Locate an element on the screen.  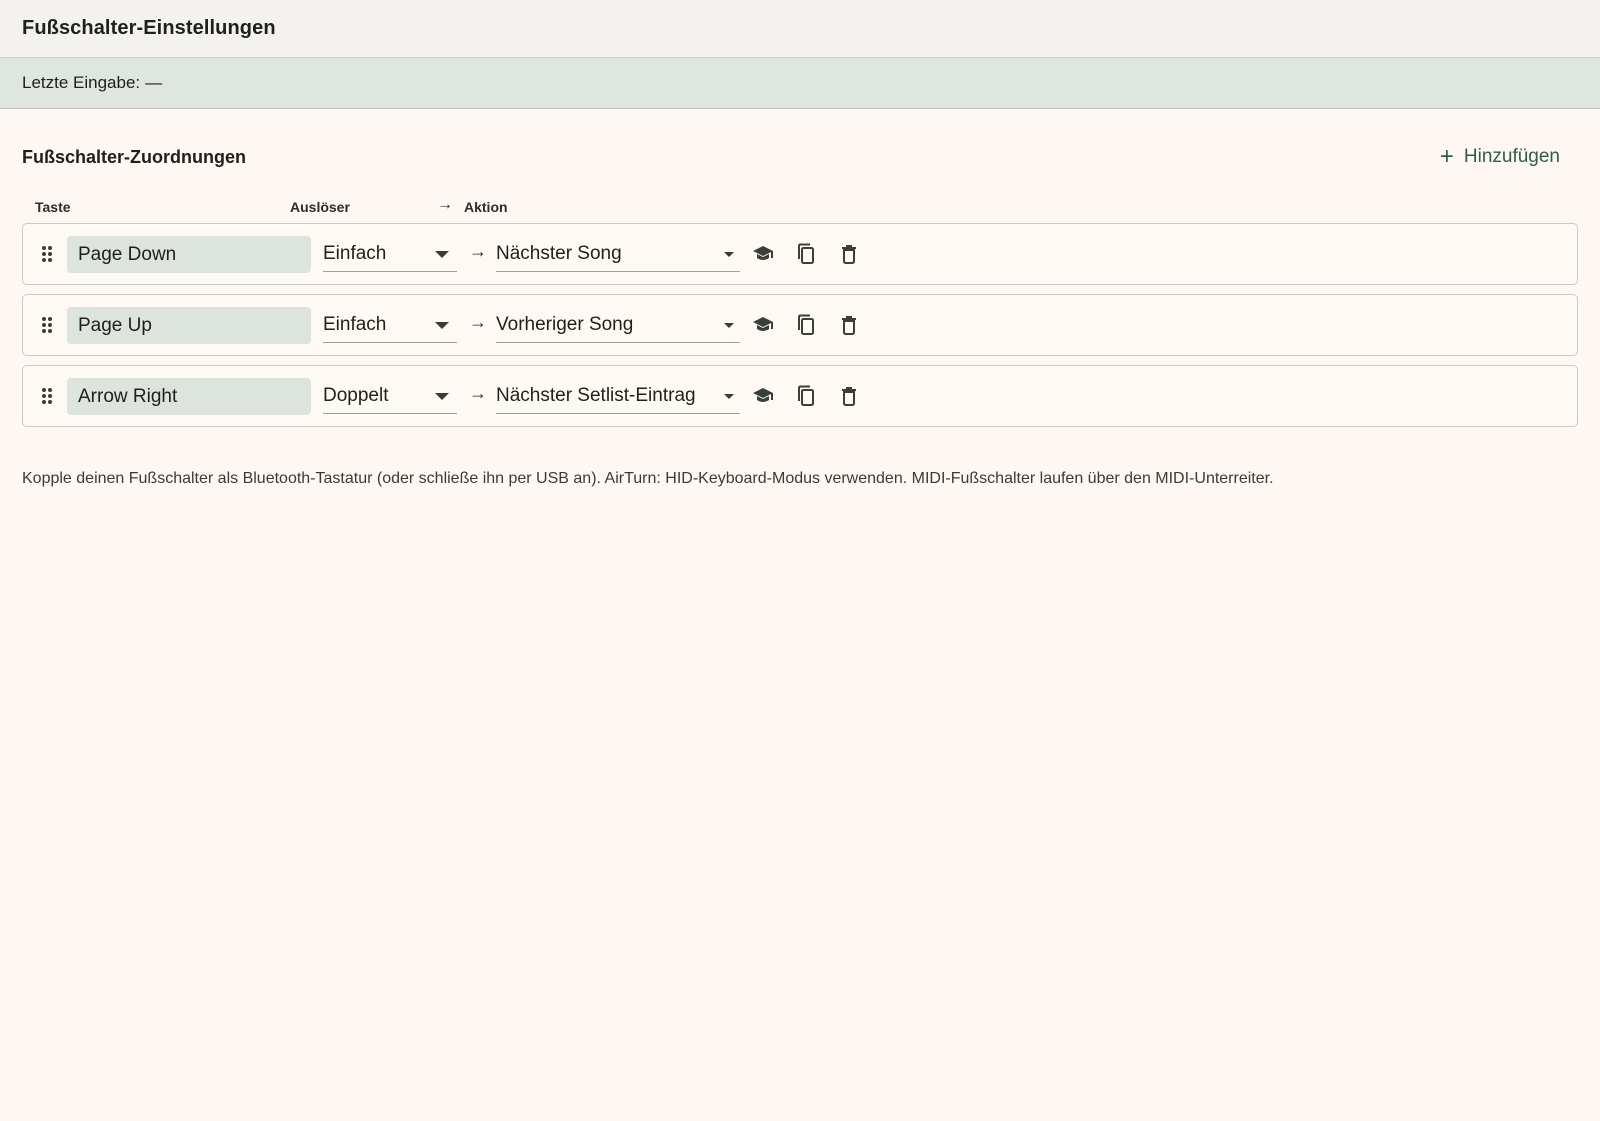
action-value: Nächster Song is located at coordinates (559, 253).